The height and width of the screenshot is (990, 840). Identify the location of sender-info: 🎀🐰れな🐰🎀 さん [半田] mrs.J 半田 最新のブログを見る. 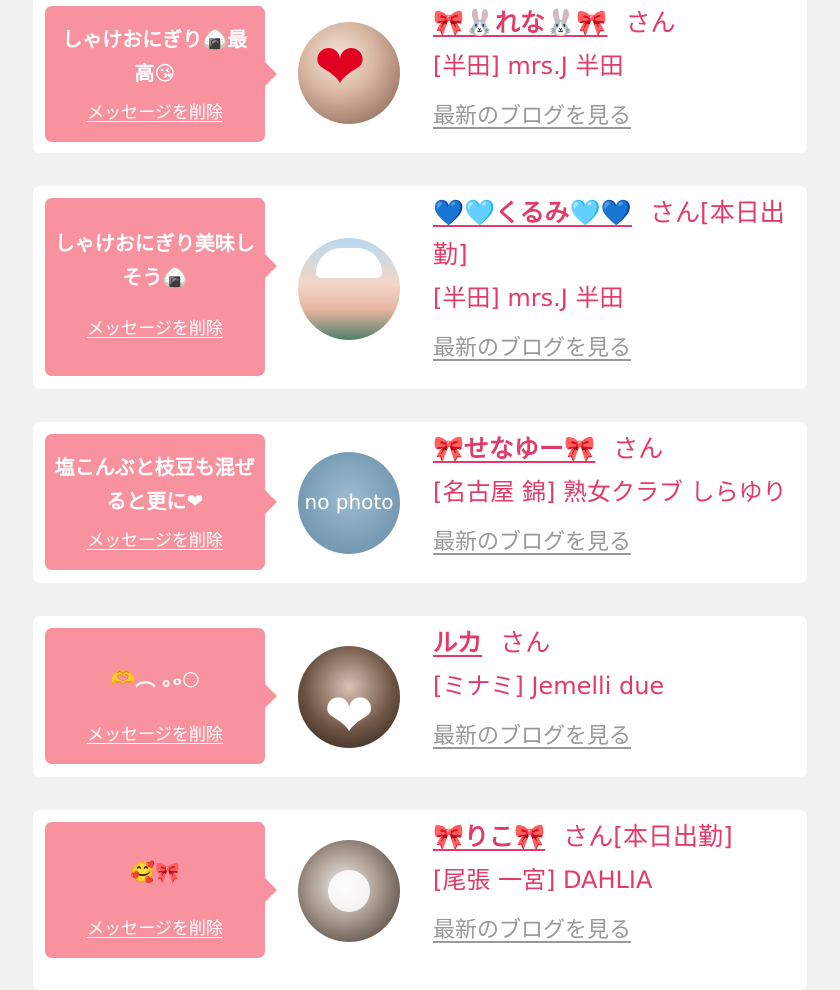
(618, 66).